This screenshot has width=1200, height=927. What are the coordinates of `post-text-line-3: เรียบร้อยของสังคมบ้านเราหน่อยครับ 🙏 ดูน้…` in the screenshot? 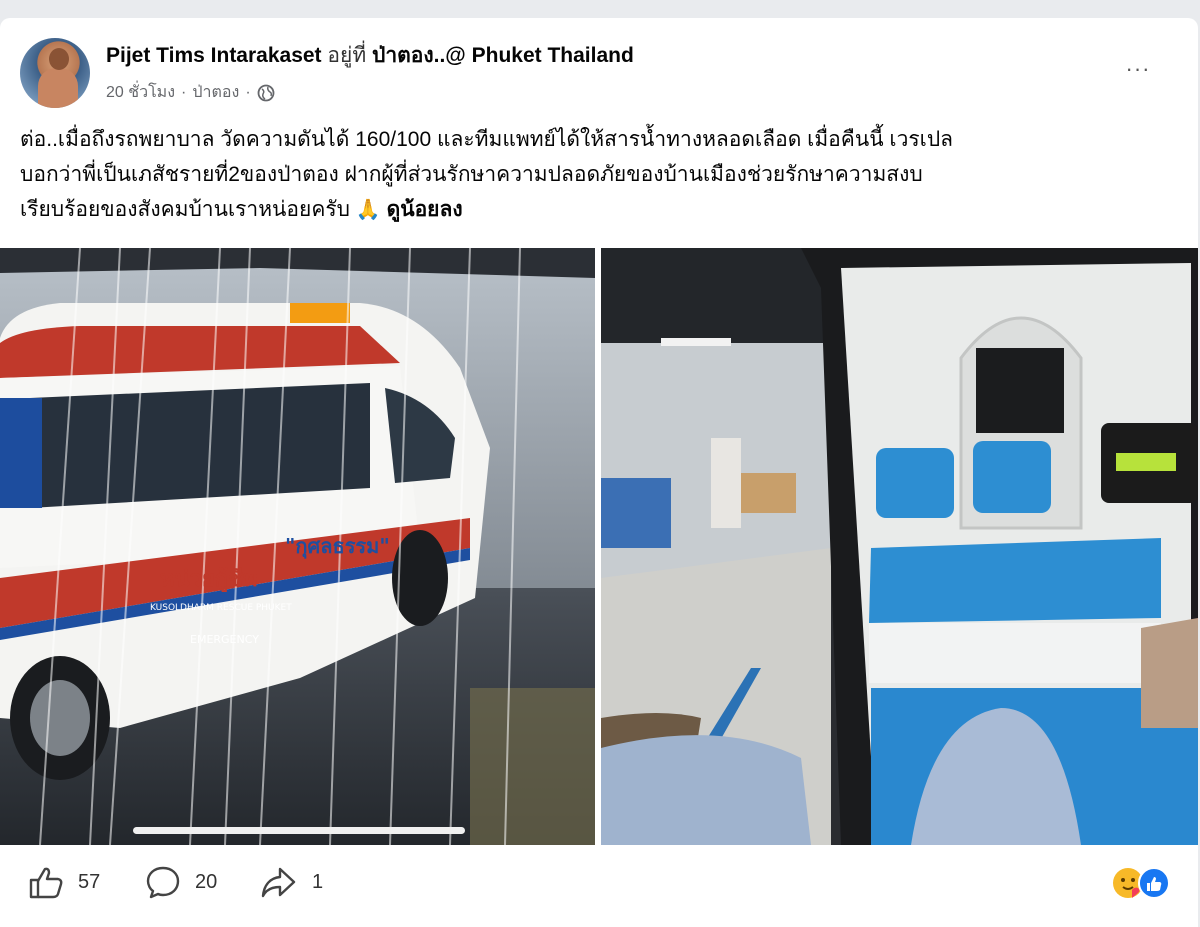 It's located at (600, 210).